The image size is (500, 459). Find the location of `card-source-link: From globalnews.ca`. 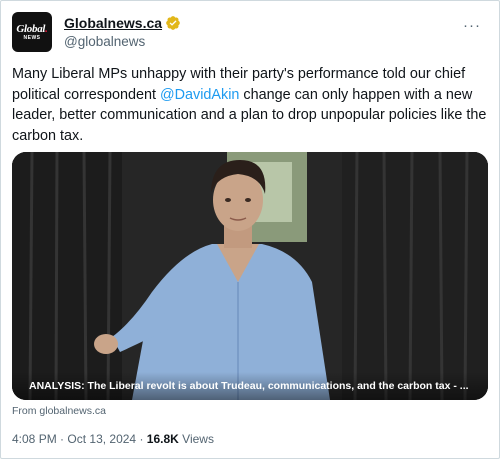

card-source-link: From globalnews.ca is located at coordinates (59, 411).